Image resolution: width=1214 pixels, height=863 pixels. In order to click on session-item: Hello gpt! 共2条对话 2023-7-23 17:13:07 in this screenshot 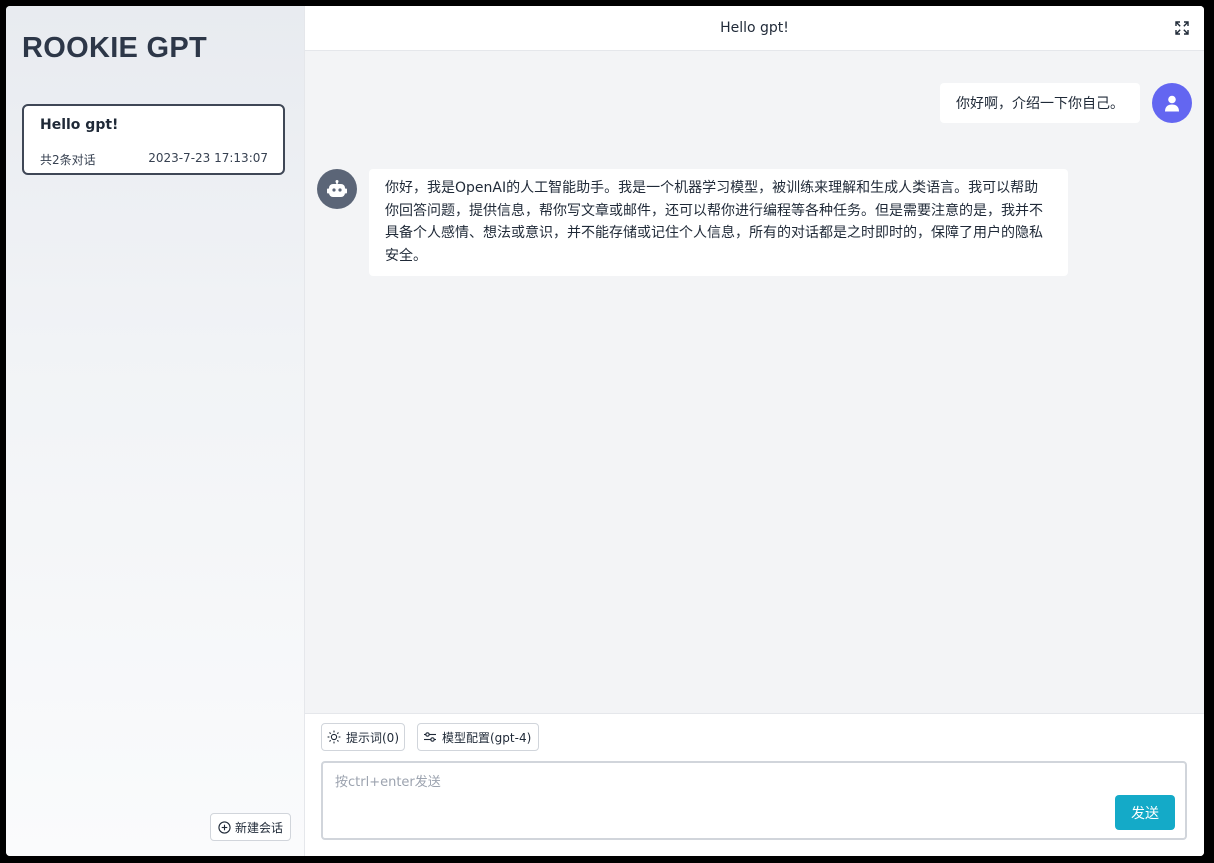, I will do `click(153, 139)`.